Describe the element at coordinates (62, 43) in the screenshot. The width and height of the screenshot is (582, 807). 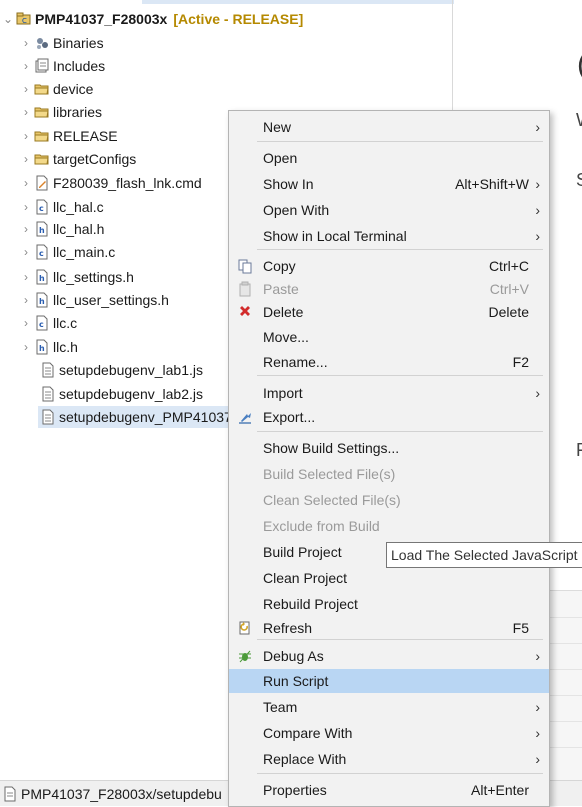
I see `tree-item-binaries: › Binaries` at that location.